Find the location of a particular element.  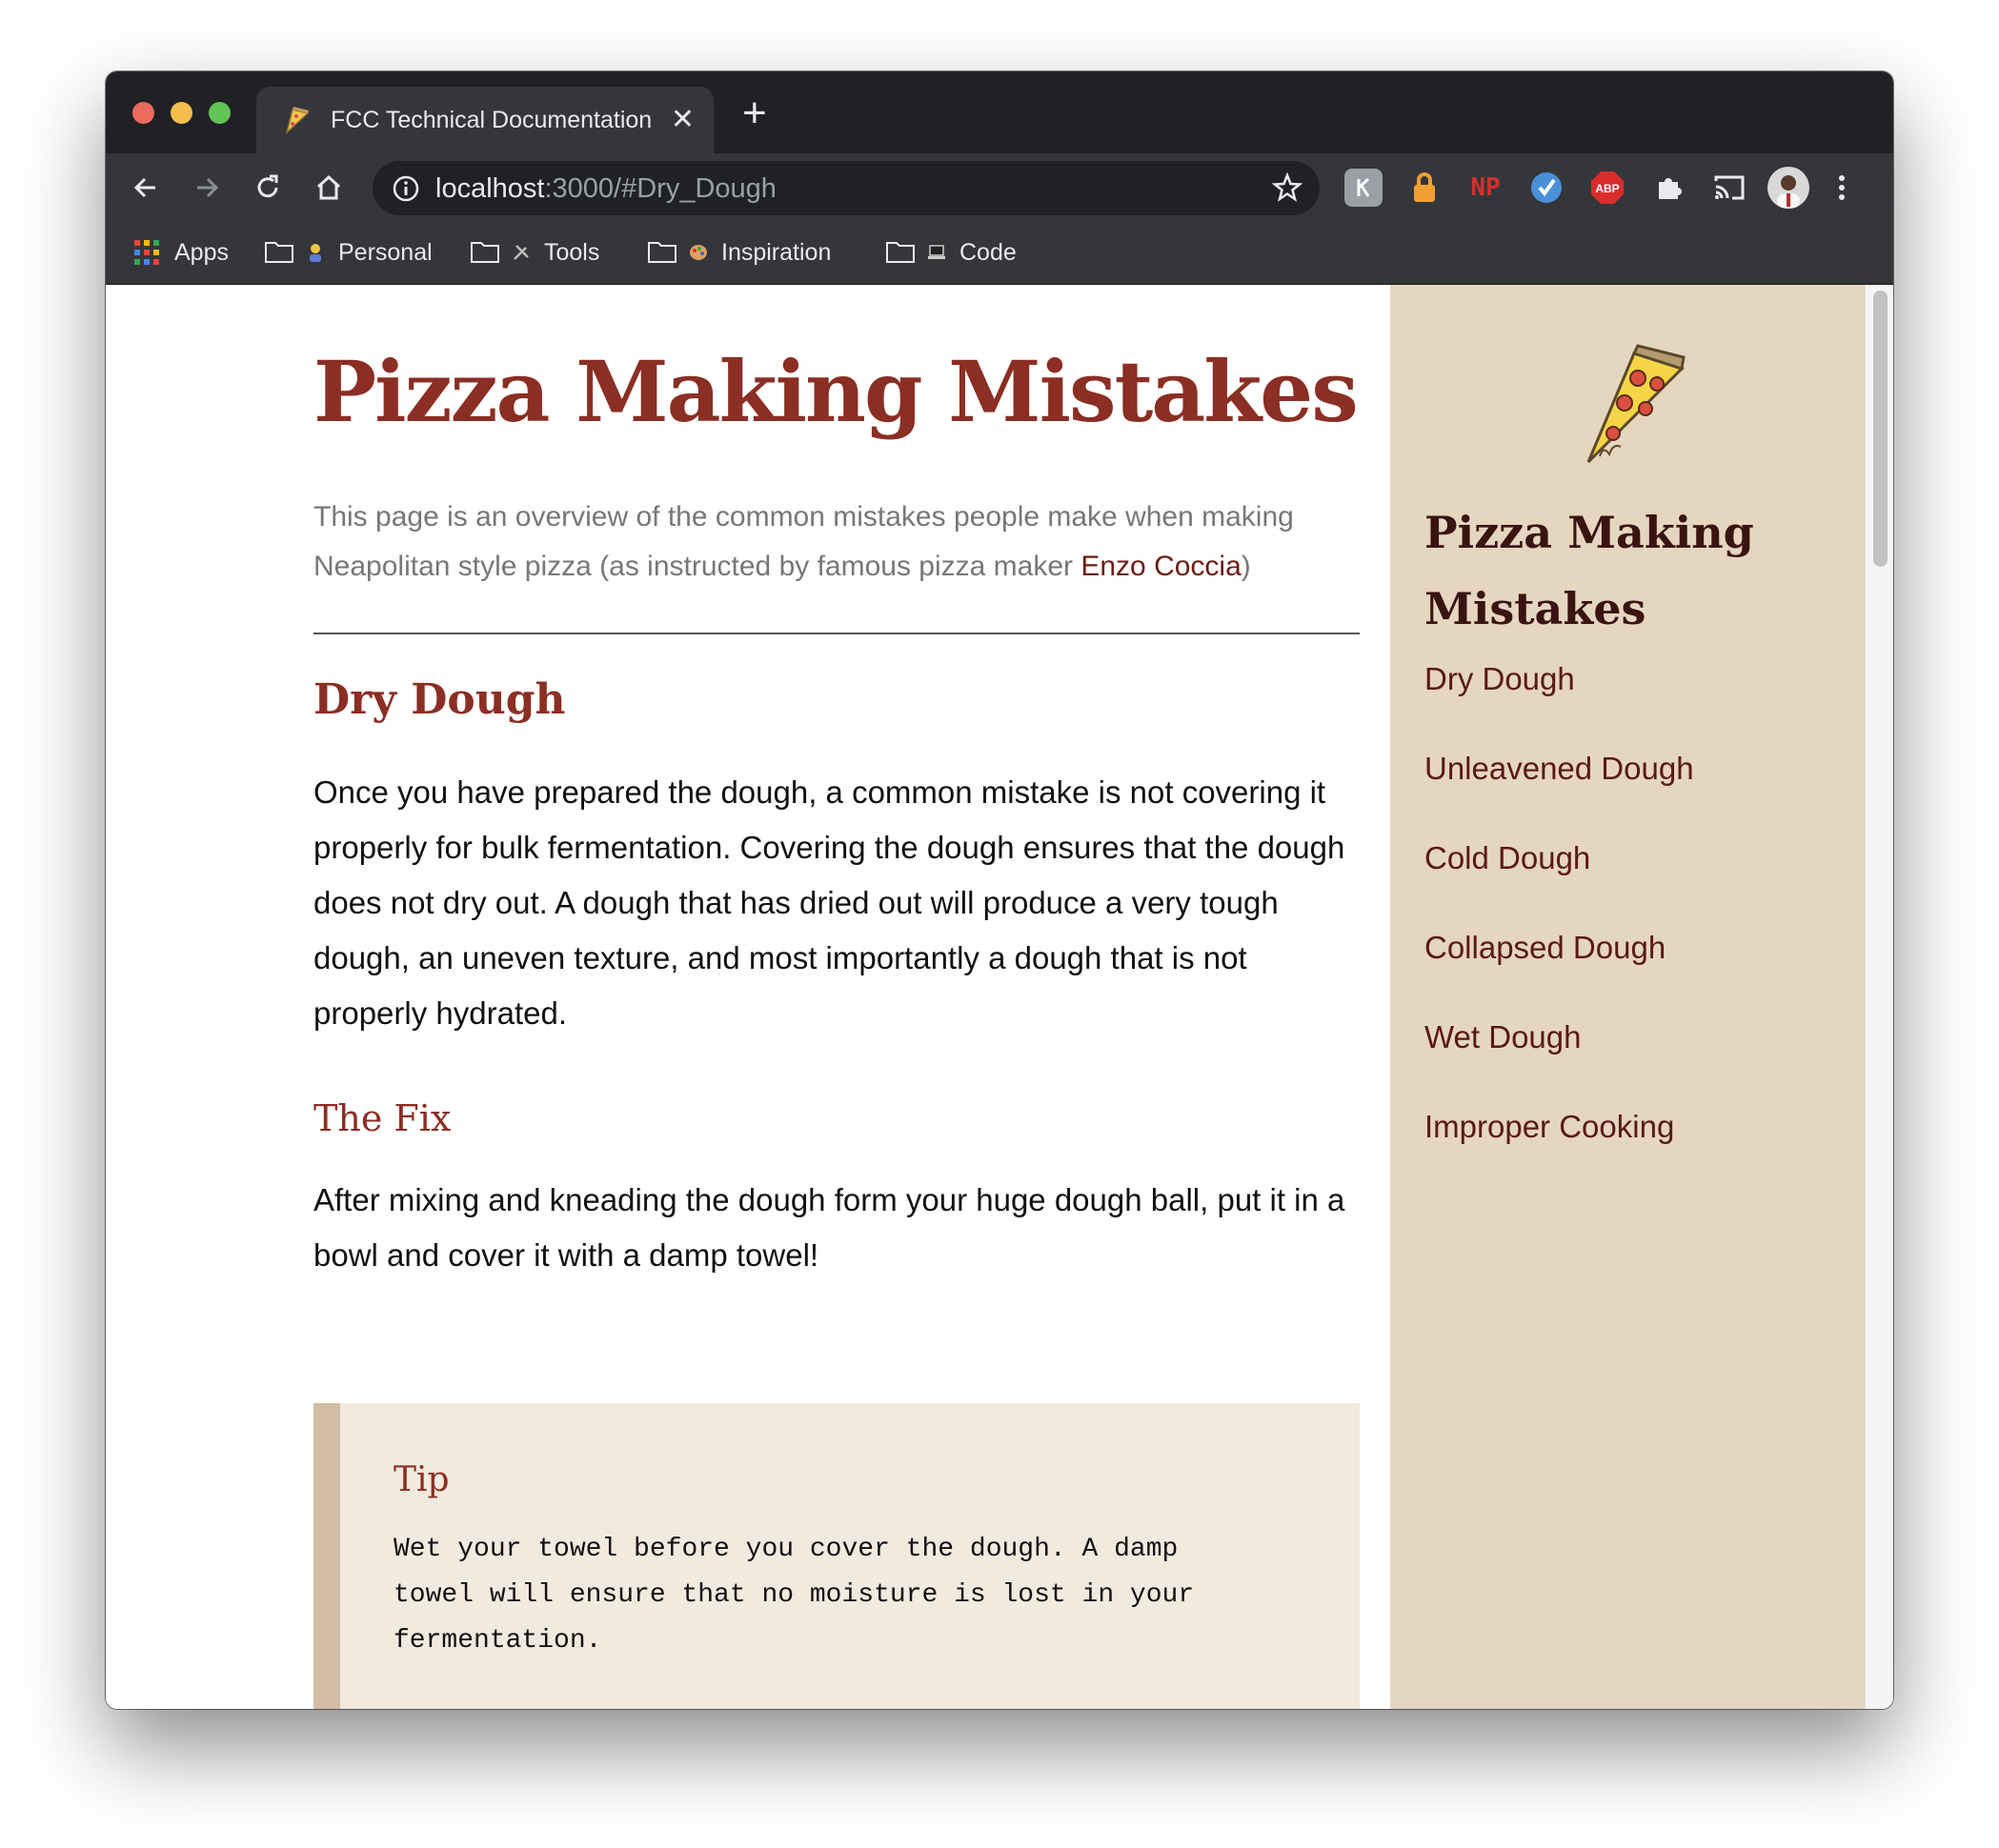

url-host: localhost is located at coordinates (490, 188).